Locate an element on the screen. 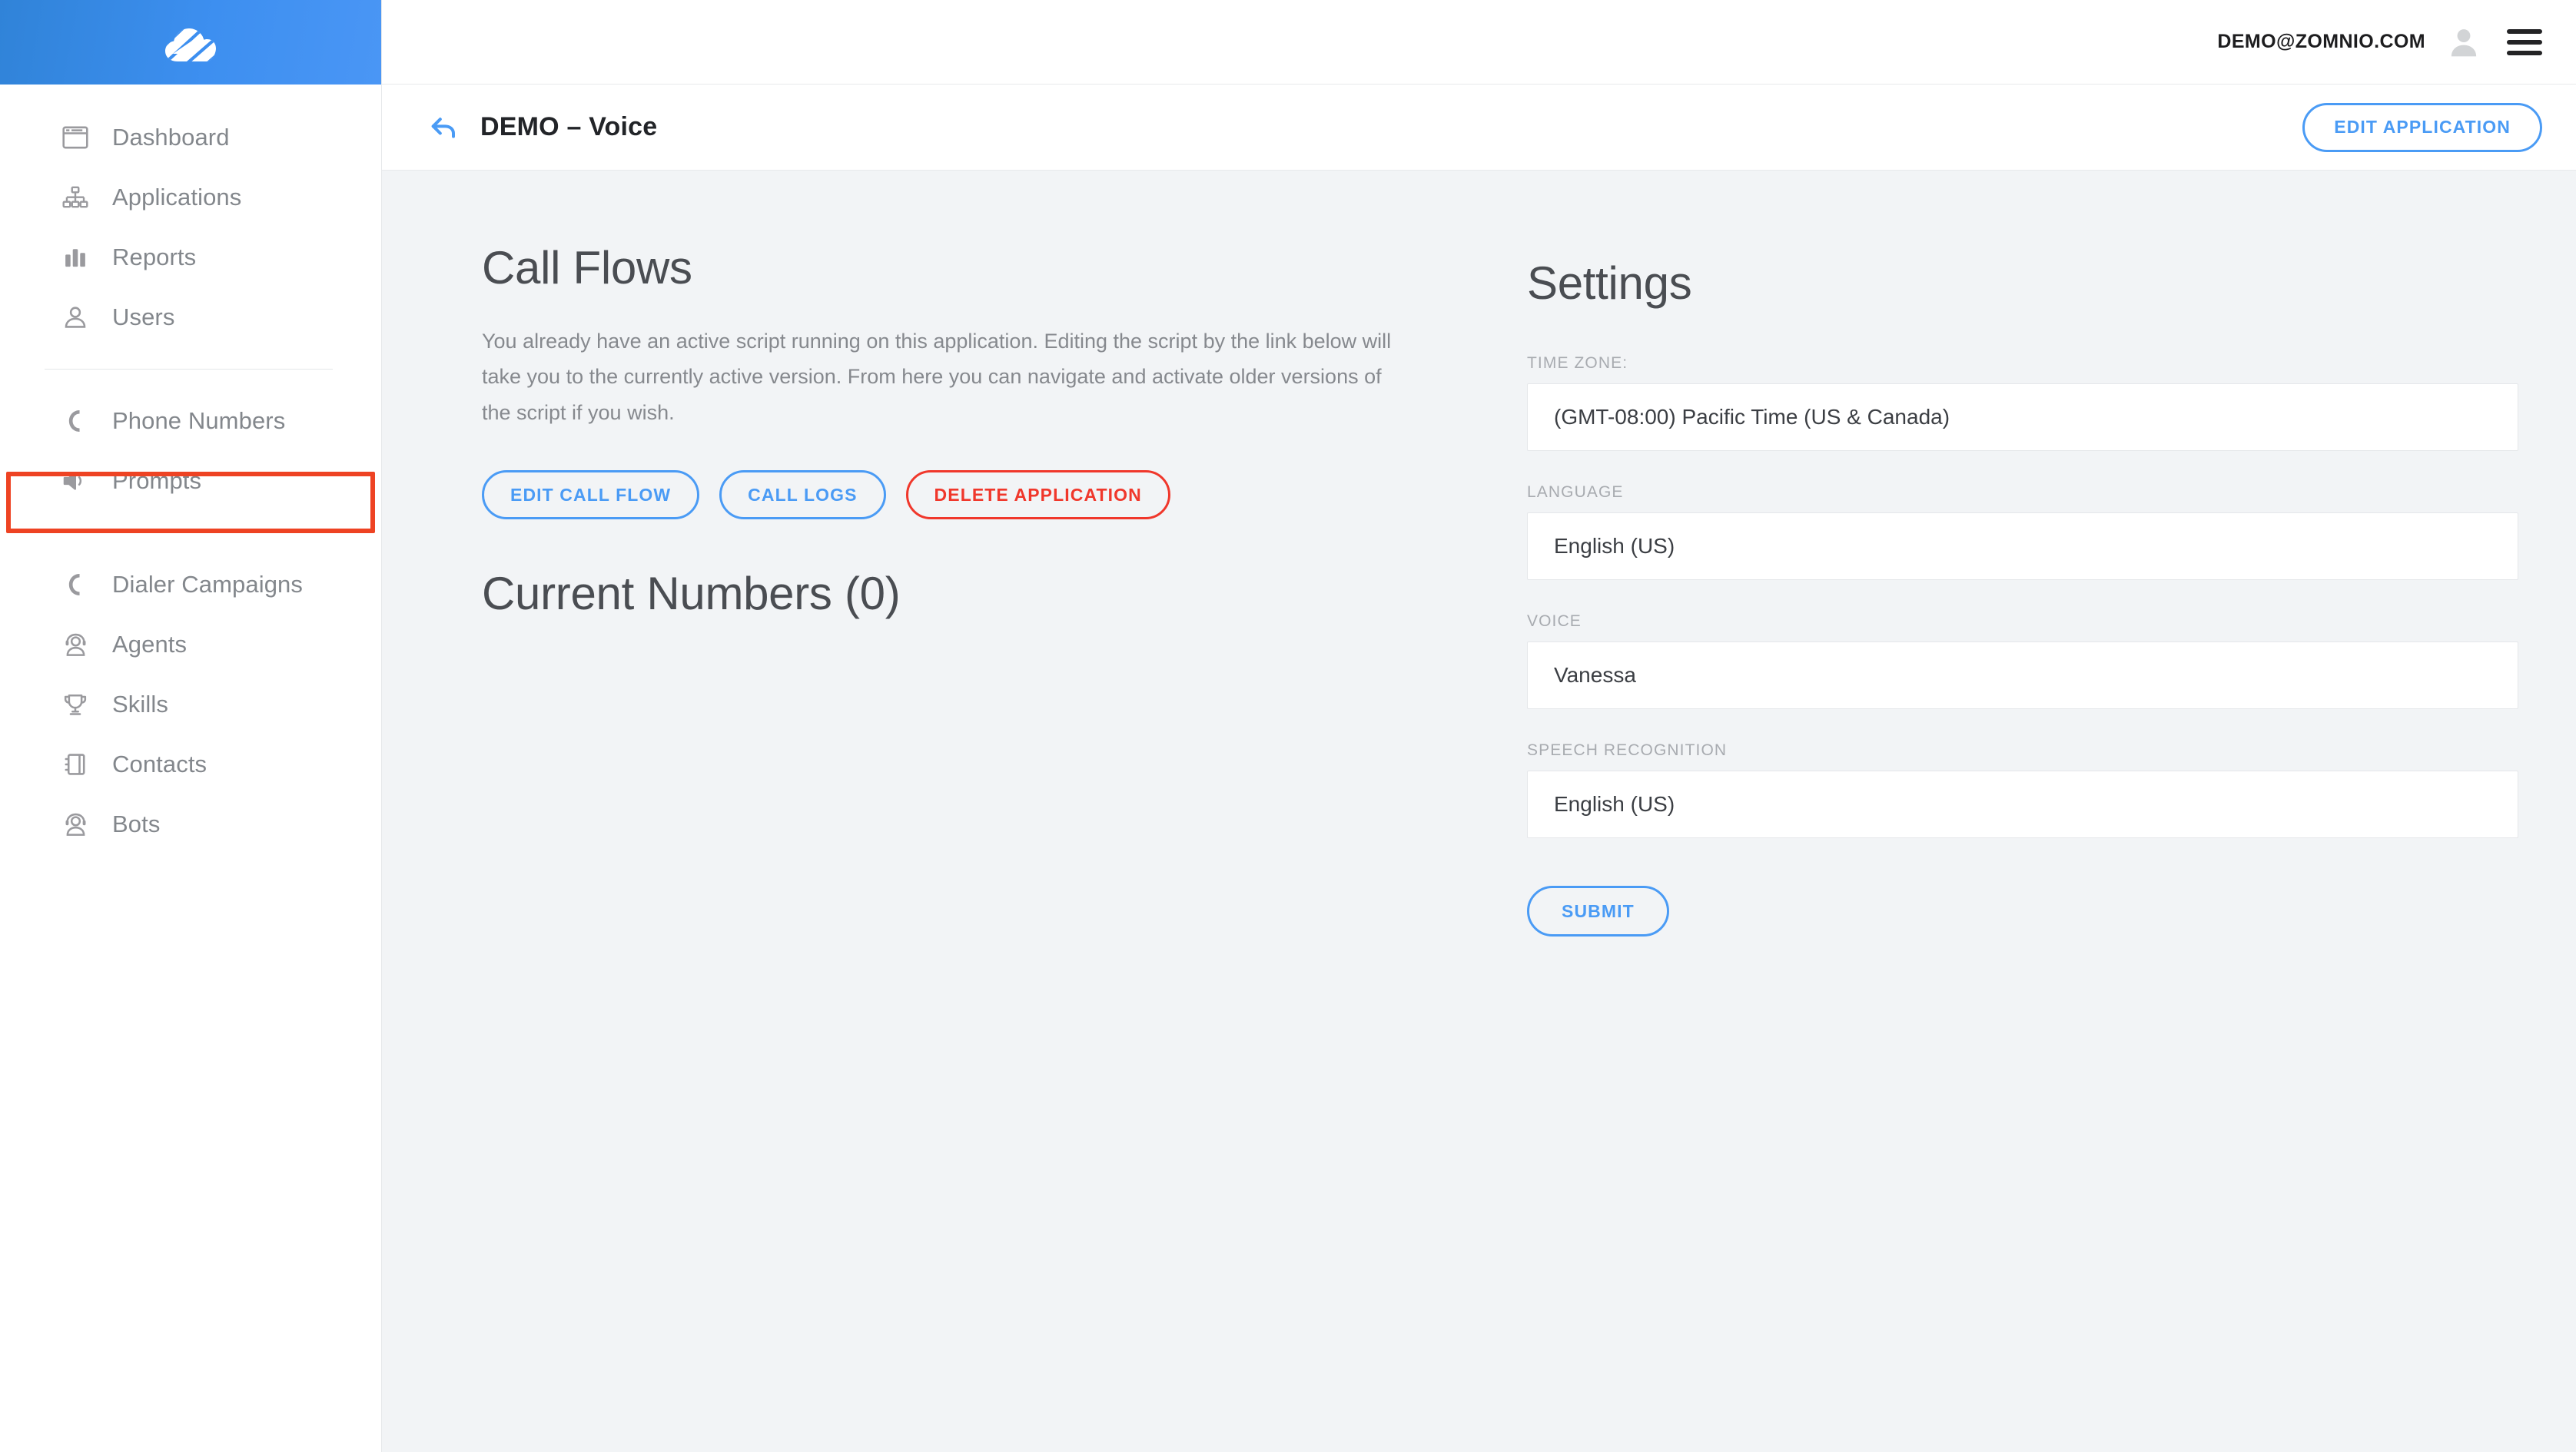 The image size is (2576, 1452). sidebar-item-label: Reports is located at coordinates (154, 257).